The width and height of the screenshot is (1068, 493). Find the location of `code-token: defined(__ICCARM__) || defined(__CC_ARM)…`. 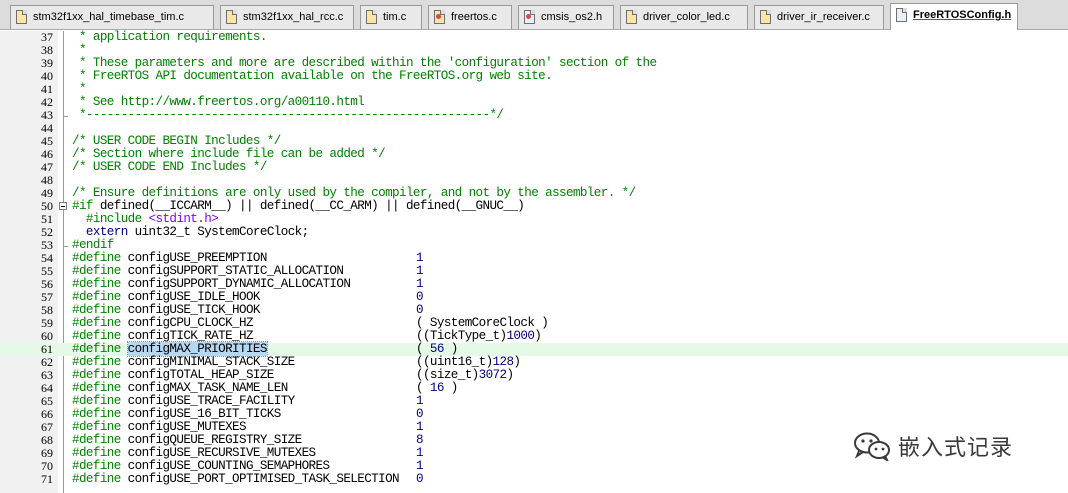

code-token: defined(__ICCARM__) || defined(__CC_ARM)… is located at coordinates (308, 206).